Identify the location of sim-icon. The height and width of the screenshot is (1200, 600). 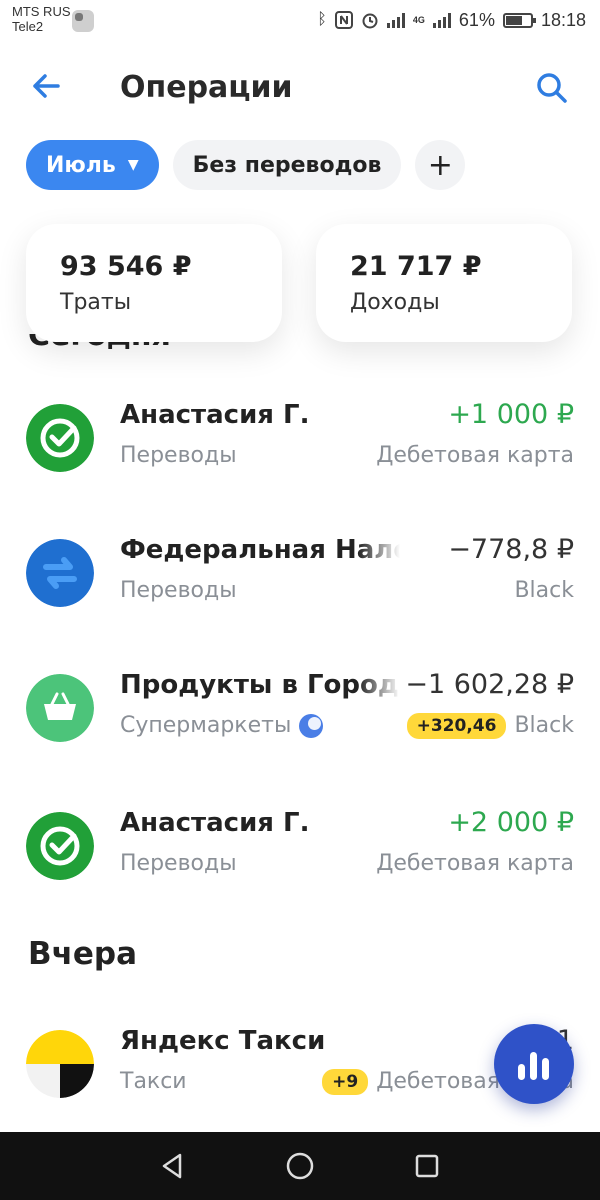
(83, 21).